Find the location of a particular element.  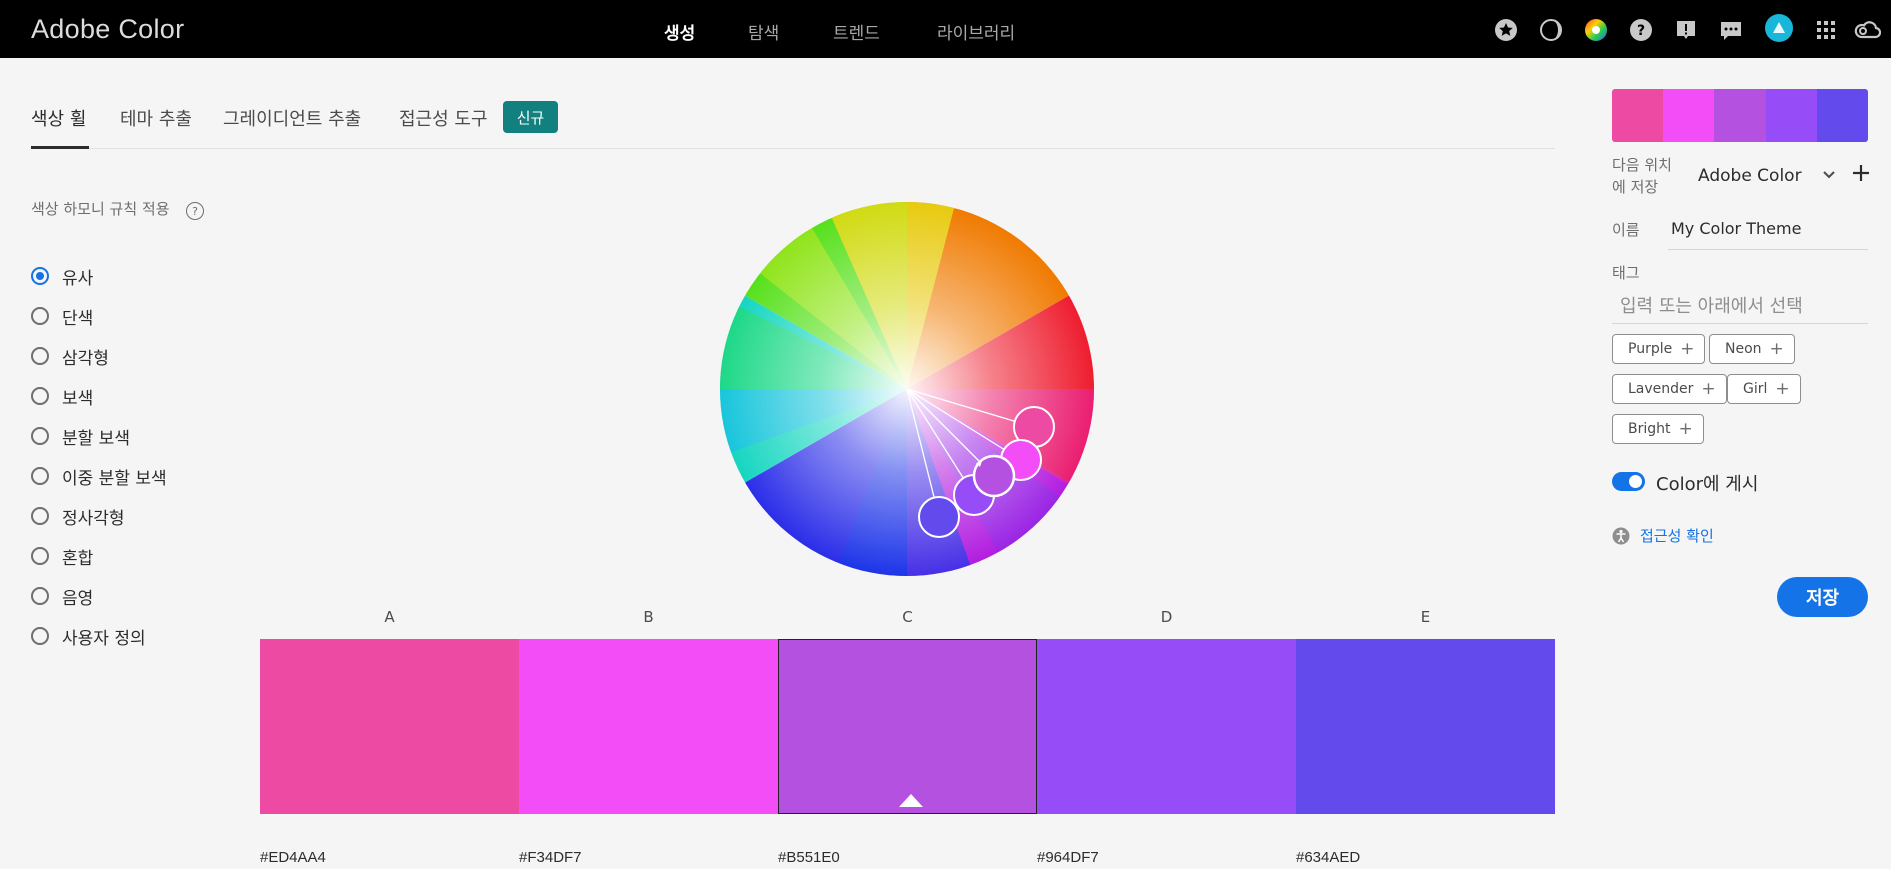

tag-girl: Girl + is located at coordinates (1764, 389).